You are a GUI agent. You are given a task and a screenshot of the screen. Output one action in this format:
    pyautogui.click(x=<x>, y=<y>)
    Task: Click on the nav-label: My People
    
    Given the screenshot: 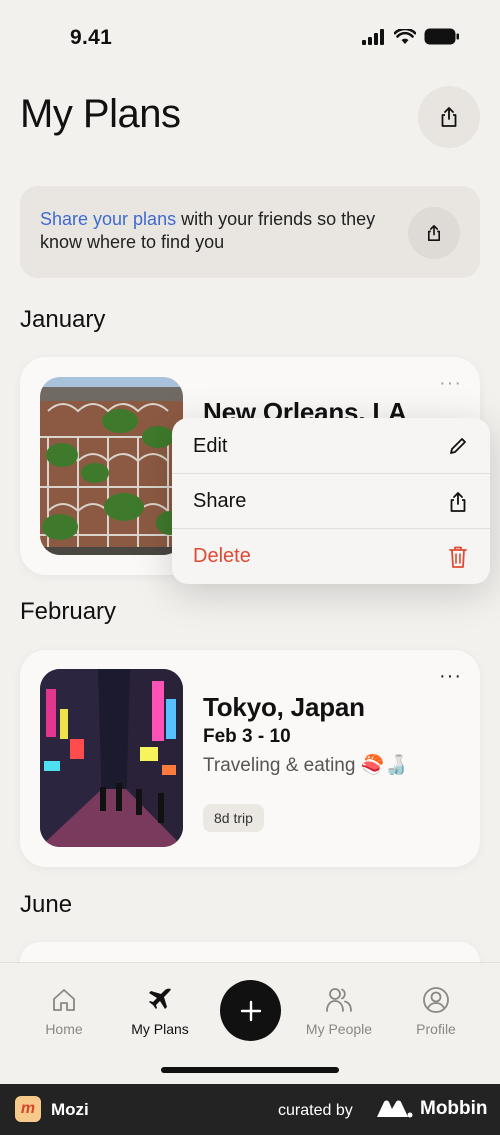 What is the action you would take?
    pyautogui.click(x=339, y=1029)
    